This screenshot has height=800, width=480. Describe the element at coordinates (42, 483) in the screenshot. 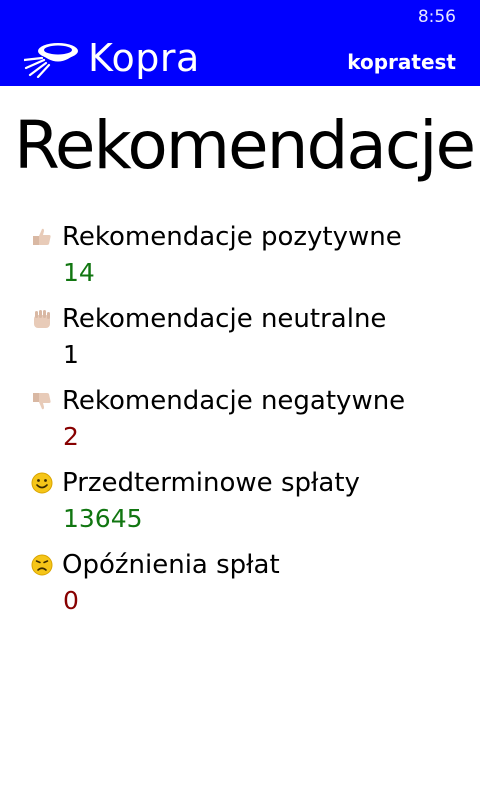

I see `smiley-icon` at that location.